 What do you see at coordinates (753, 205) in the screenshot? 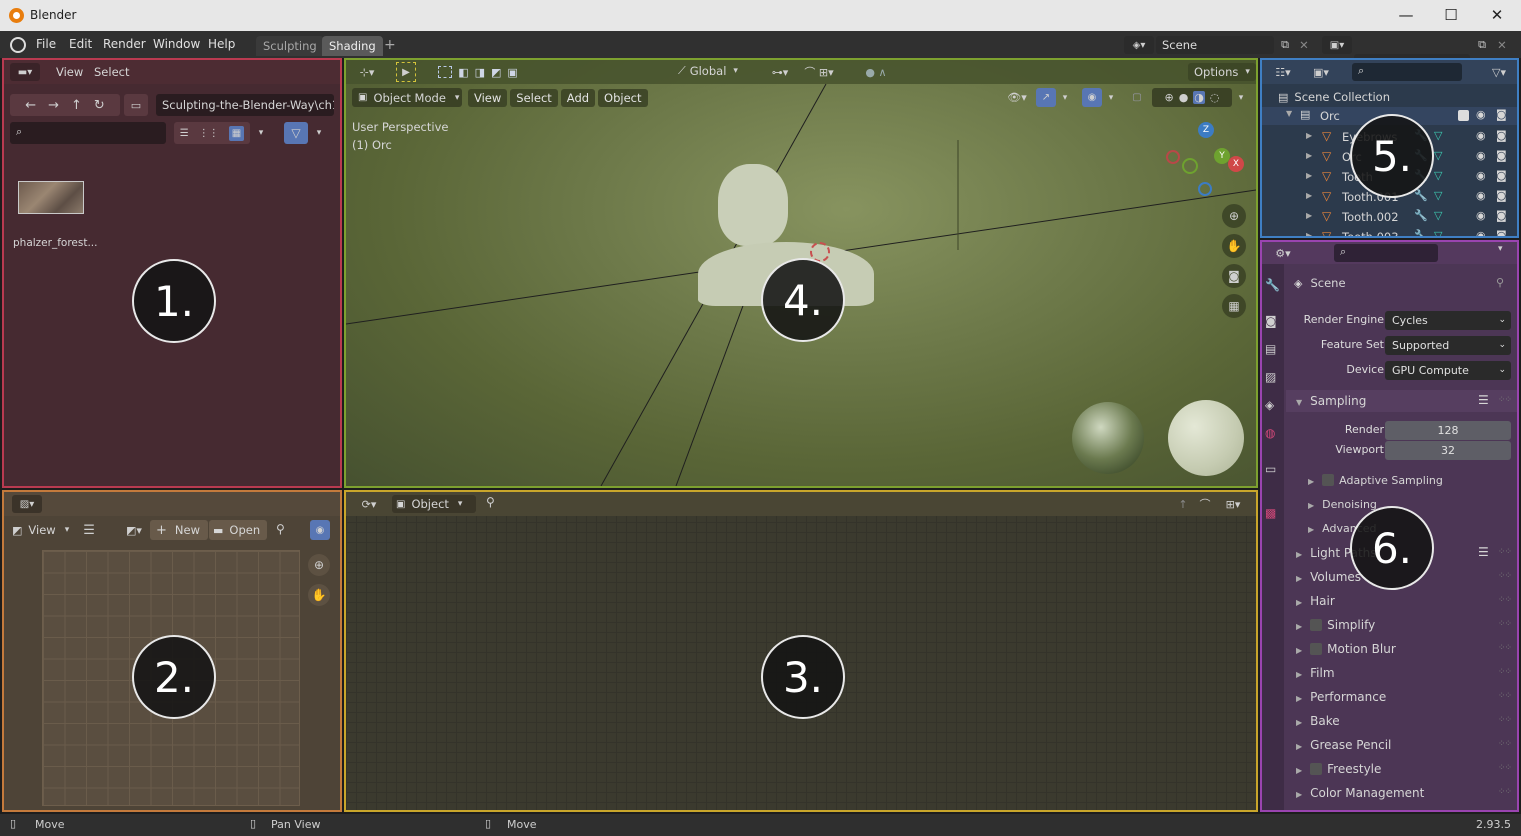
I see `orc-head-sculpt` at bounding box center [753, 205].